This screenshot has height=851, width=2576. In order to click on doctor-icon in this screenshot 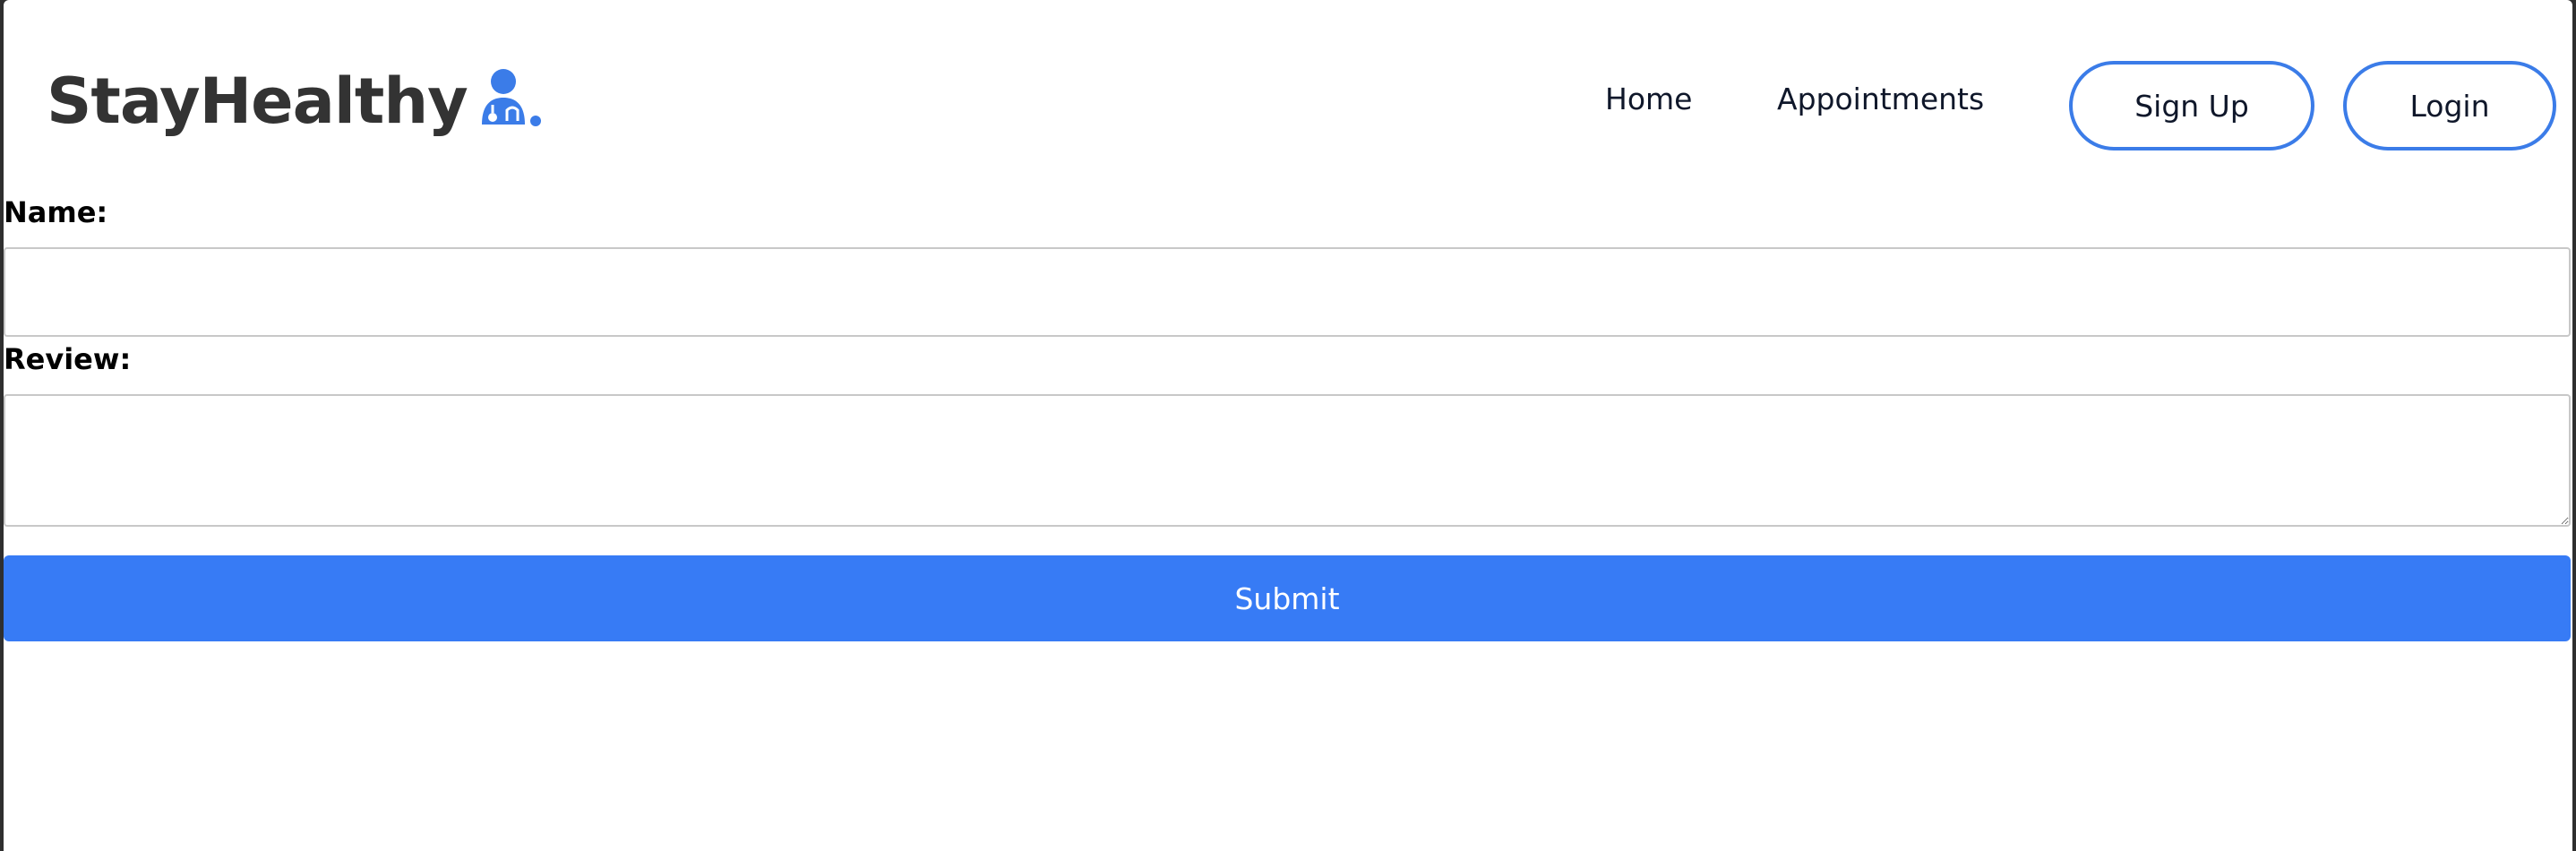, I will do `click(511, 98)`.